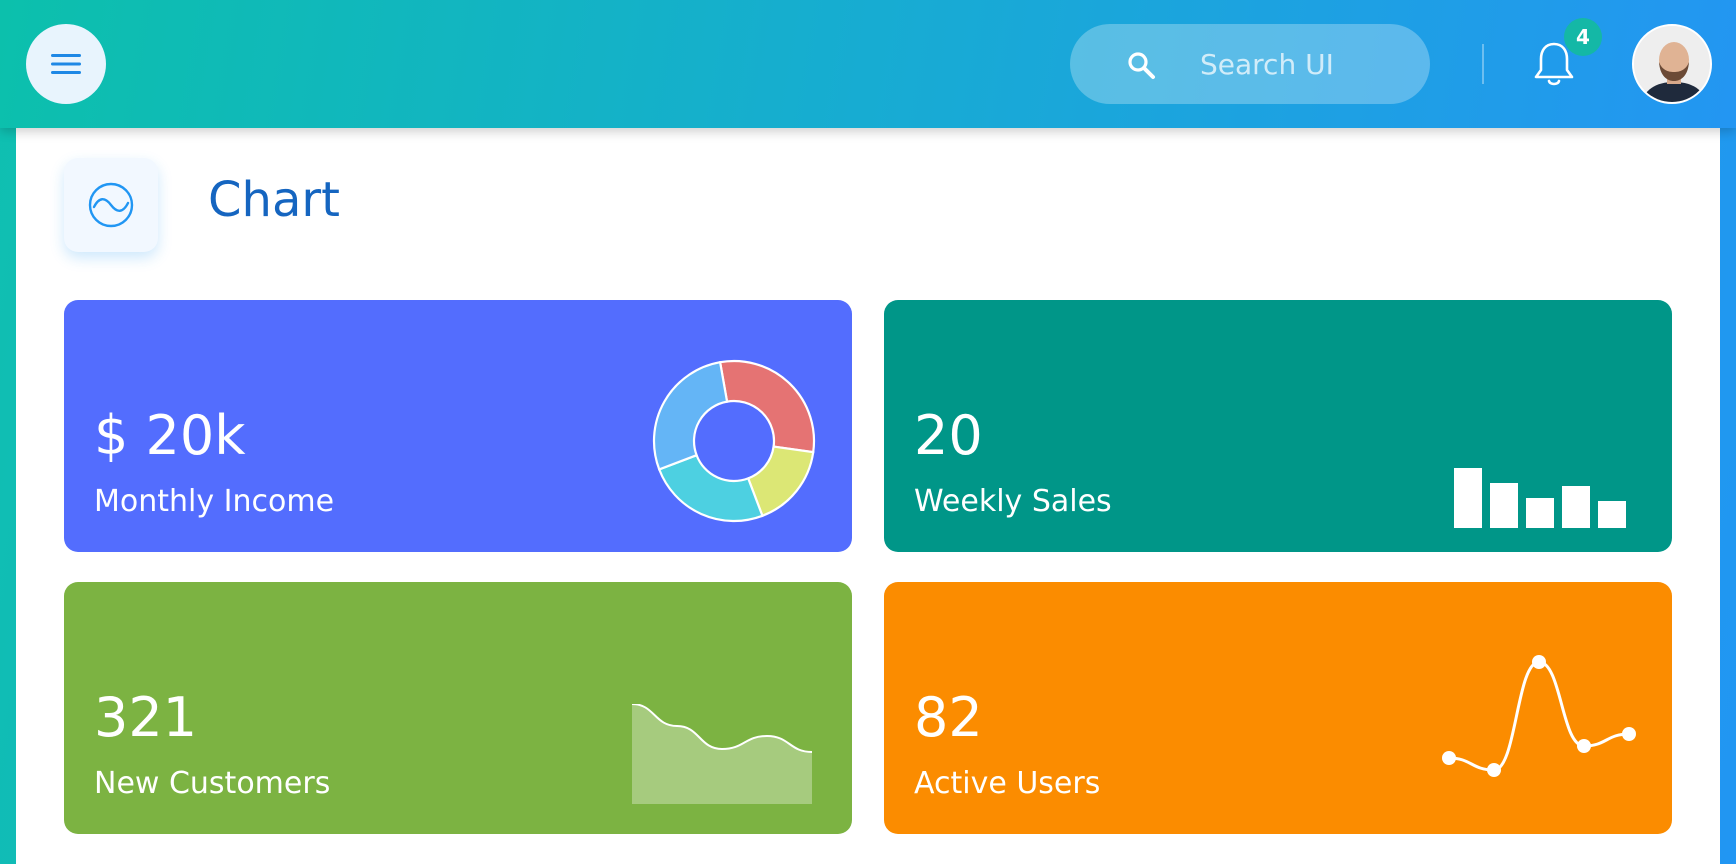  What do you see at coordinates (1278, 426) in the screenshot?
I see `weekly-sales-card: 20 Weekly Sales` at bounding box center [1278, 426].